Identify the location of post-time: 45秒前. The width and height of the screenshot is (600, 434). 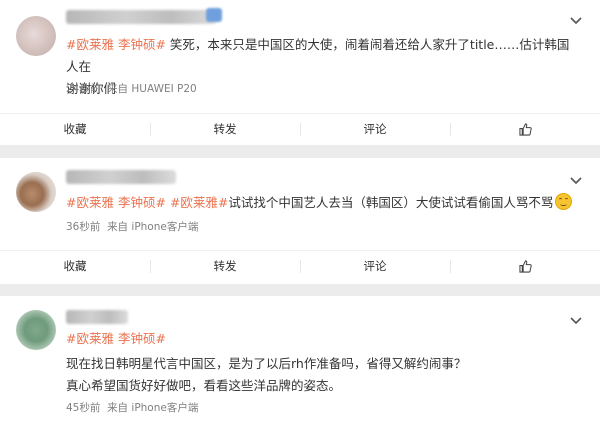
(83, 408).